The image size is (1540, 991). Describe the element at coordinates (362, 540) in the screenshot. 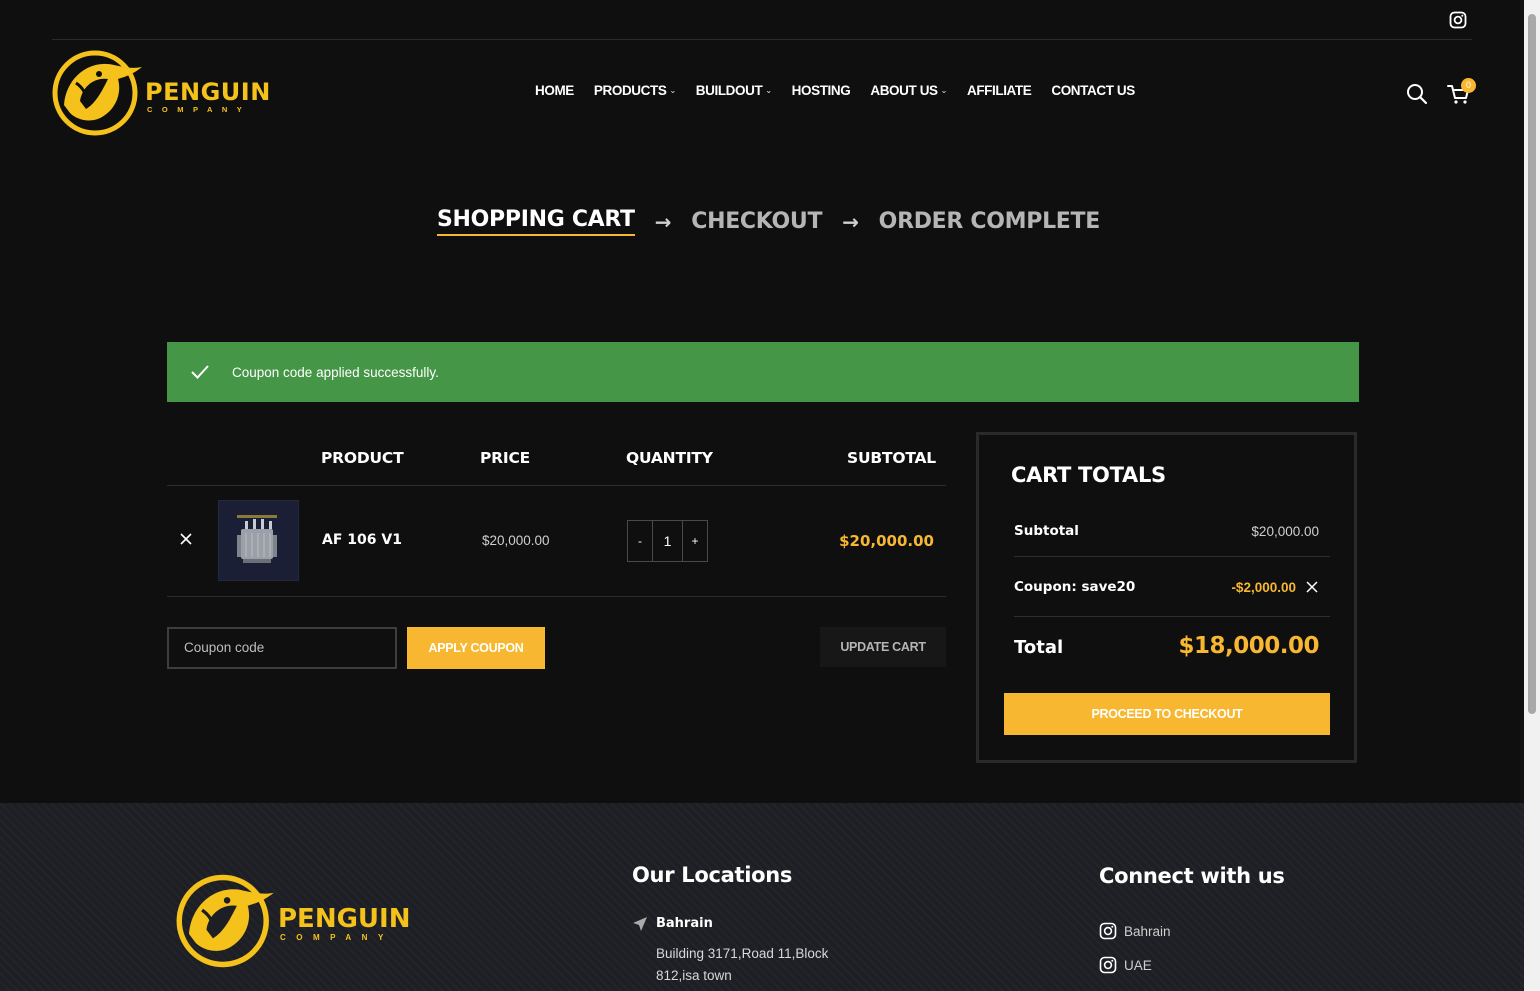

I see `product-name: AF 106 V1` at that location.